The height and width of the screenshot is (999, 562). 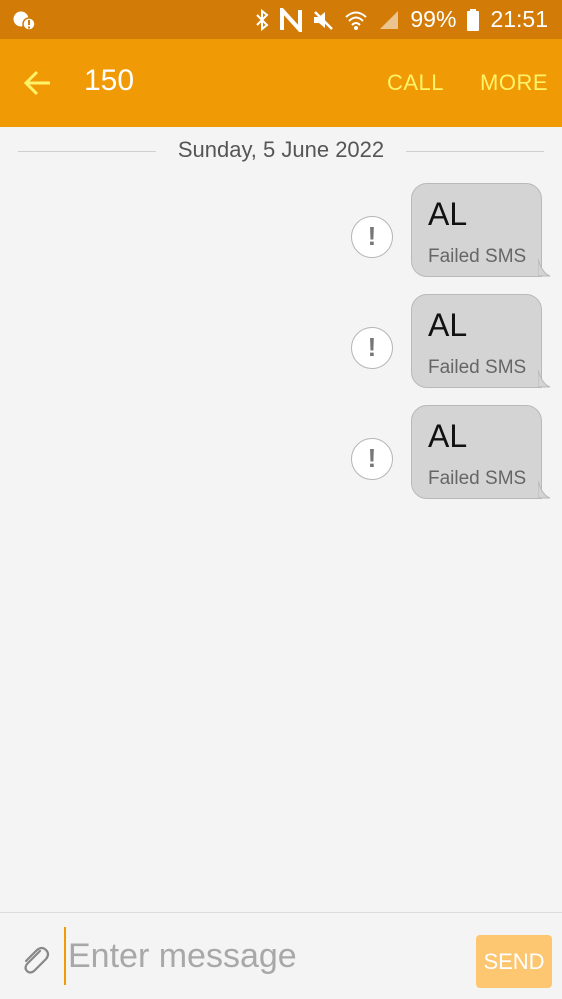 What do you see at coordinates (24, 21) in the screenshot?
I see `notification-icon` at bounding box center [24, 21].